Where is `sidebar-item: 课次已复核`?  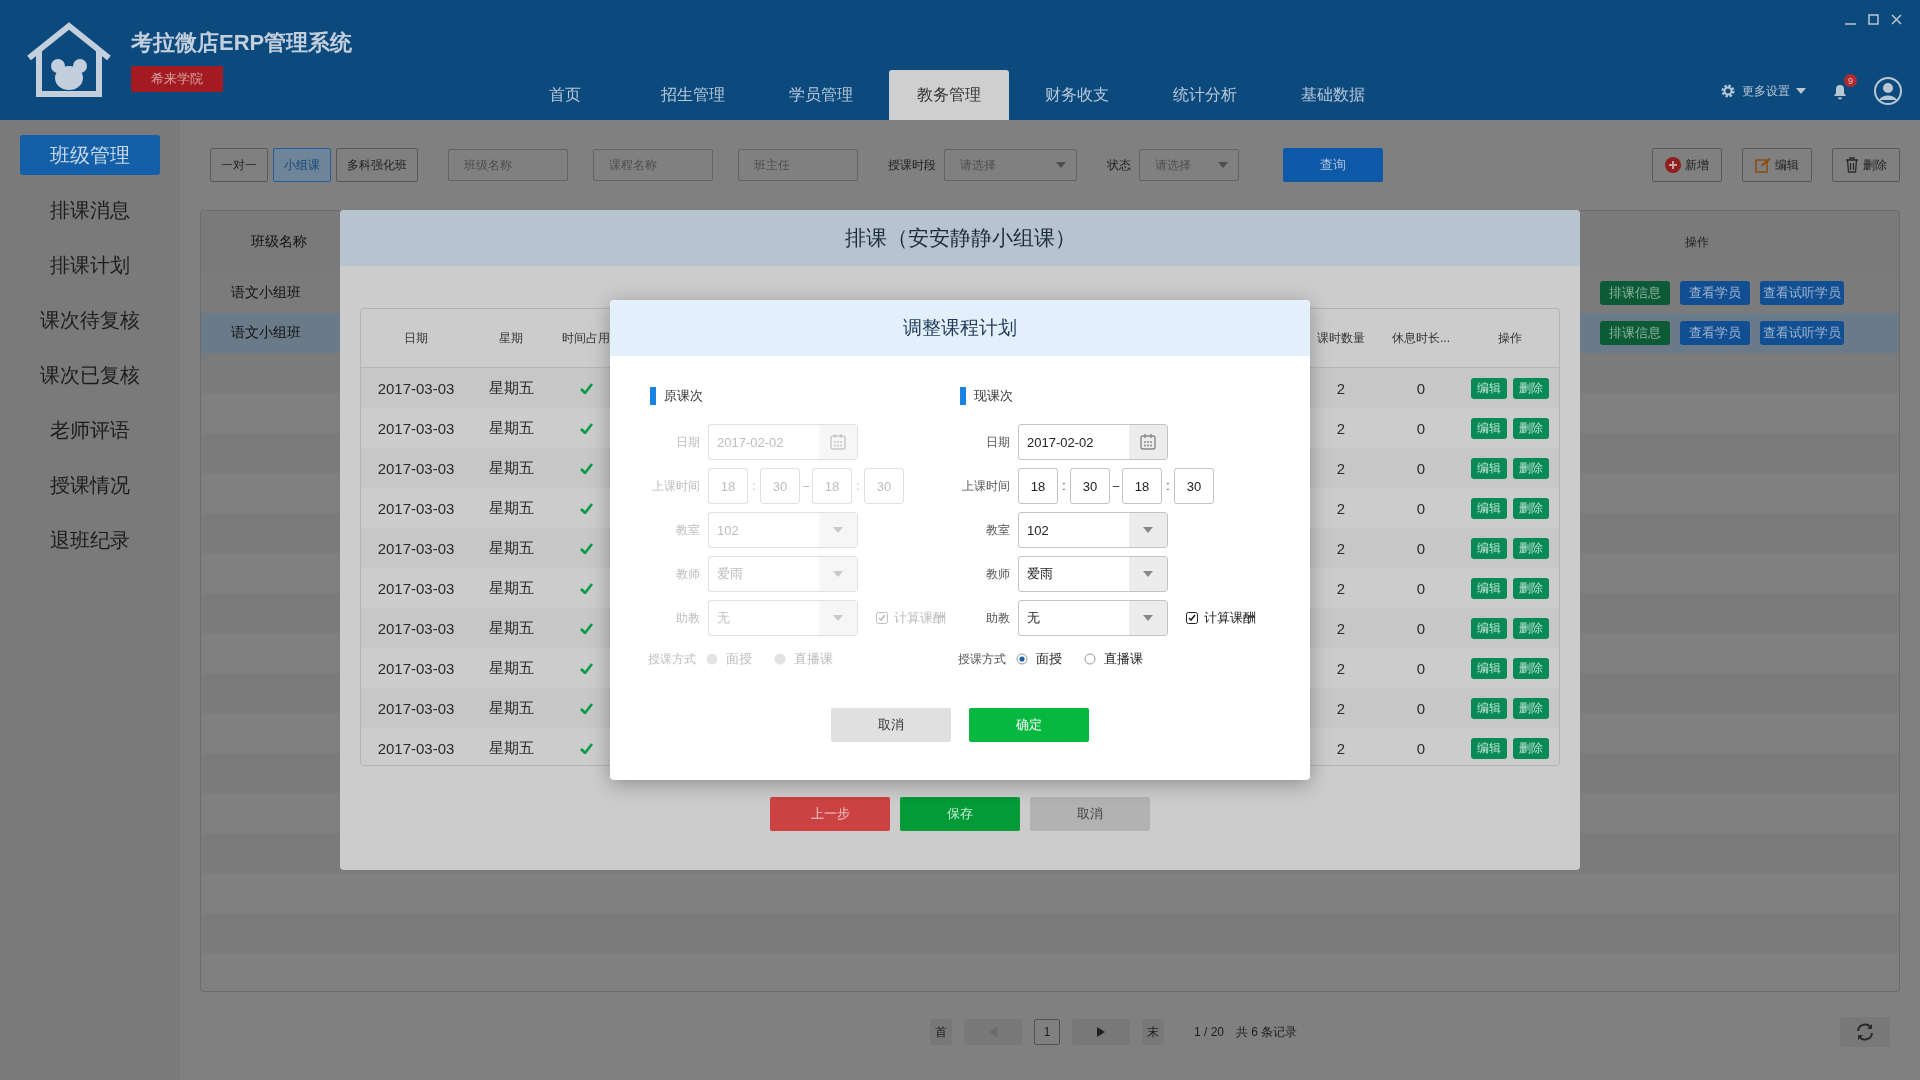
sidebar-item: 课次已复核 is located at coordinates (90, 375).